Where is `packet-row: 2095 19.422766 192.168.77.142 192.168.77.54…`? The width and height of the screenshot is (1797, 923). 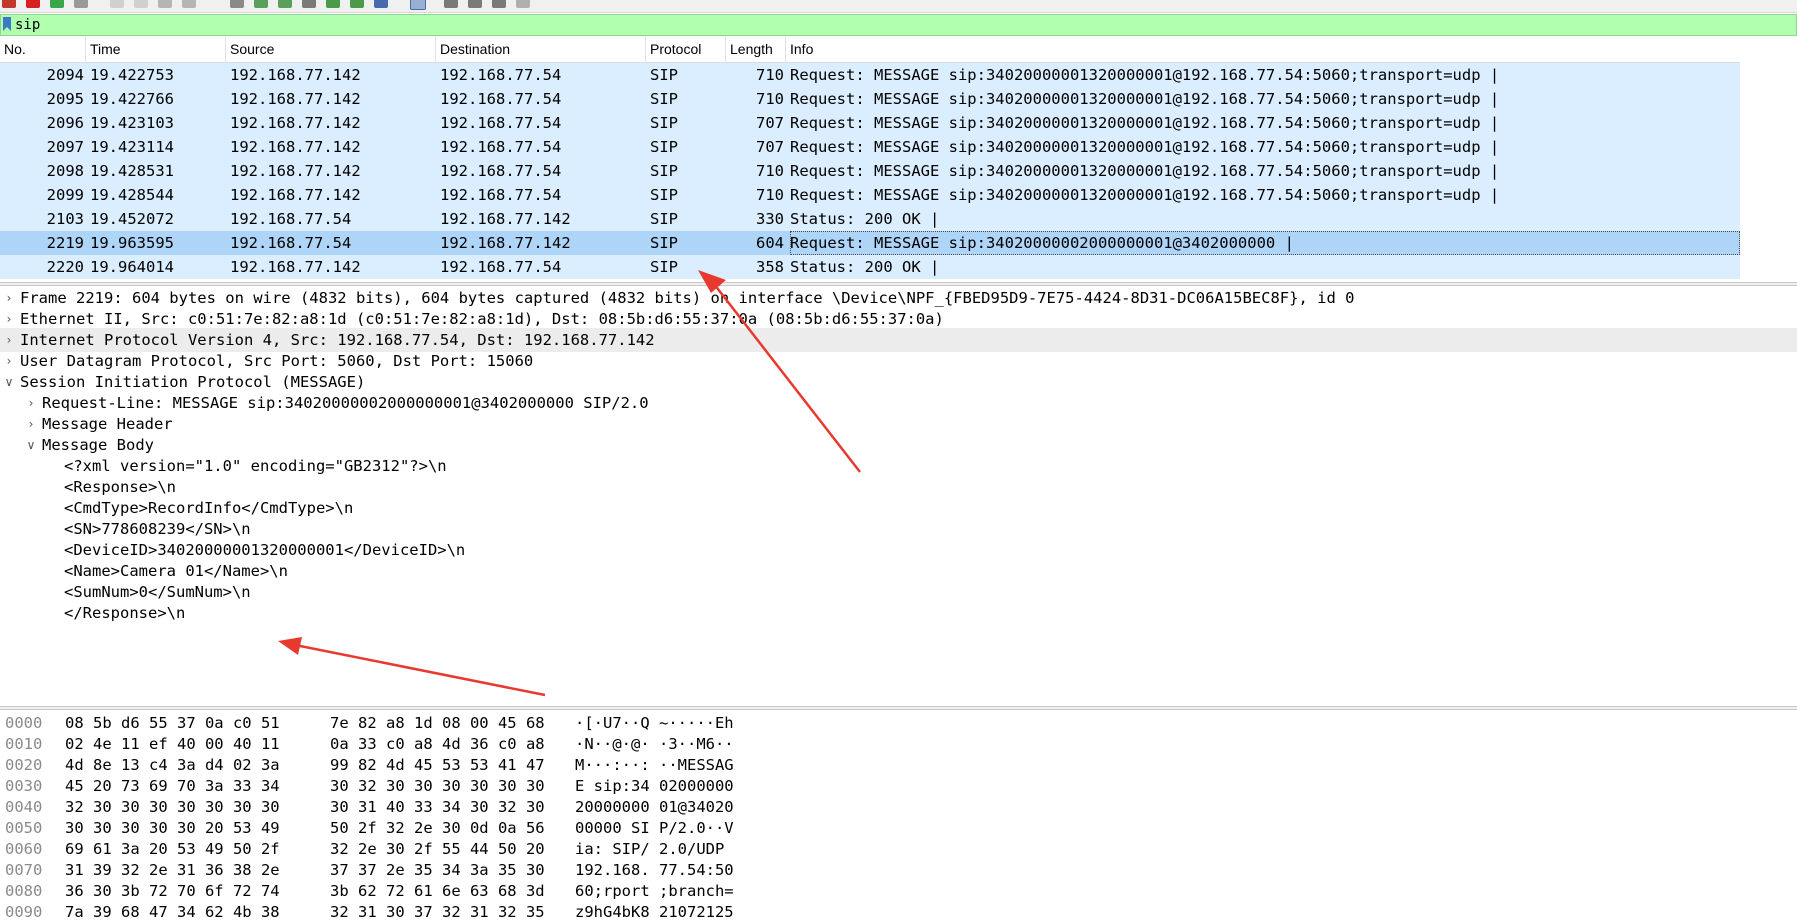
packet-row: 2095 19.422766 192.168.77.142 192.168.77.54… is located at coordinates (870, 99).